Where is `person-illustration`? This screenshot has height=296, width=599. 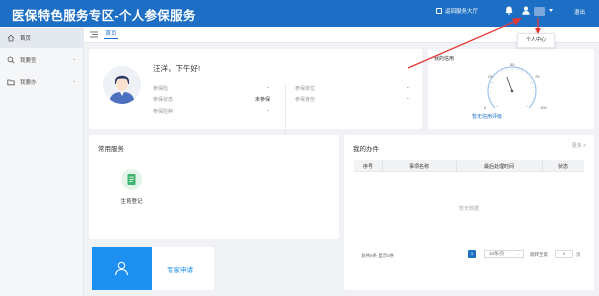 person-illustration is located at coordinates (122, 85).